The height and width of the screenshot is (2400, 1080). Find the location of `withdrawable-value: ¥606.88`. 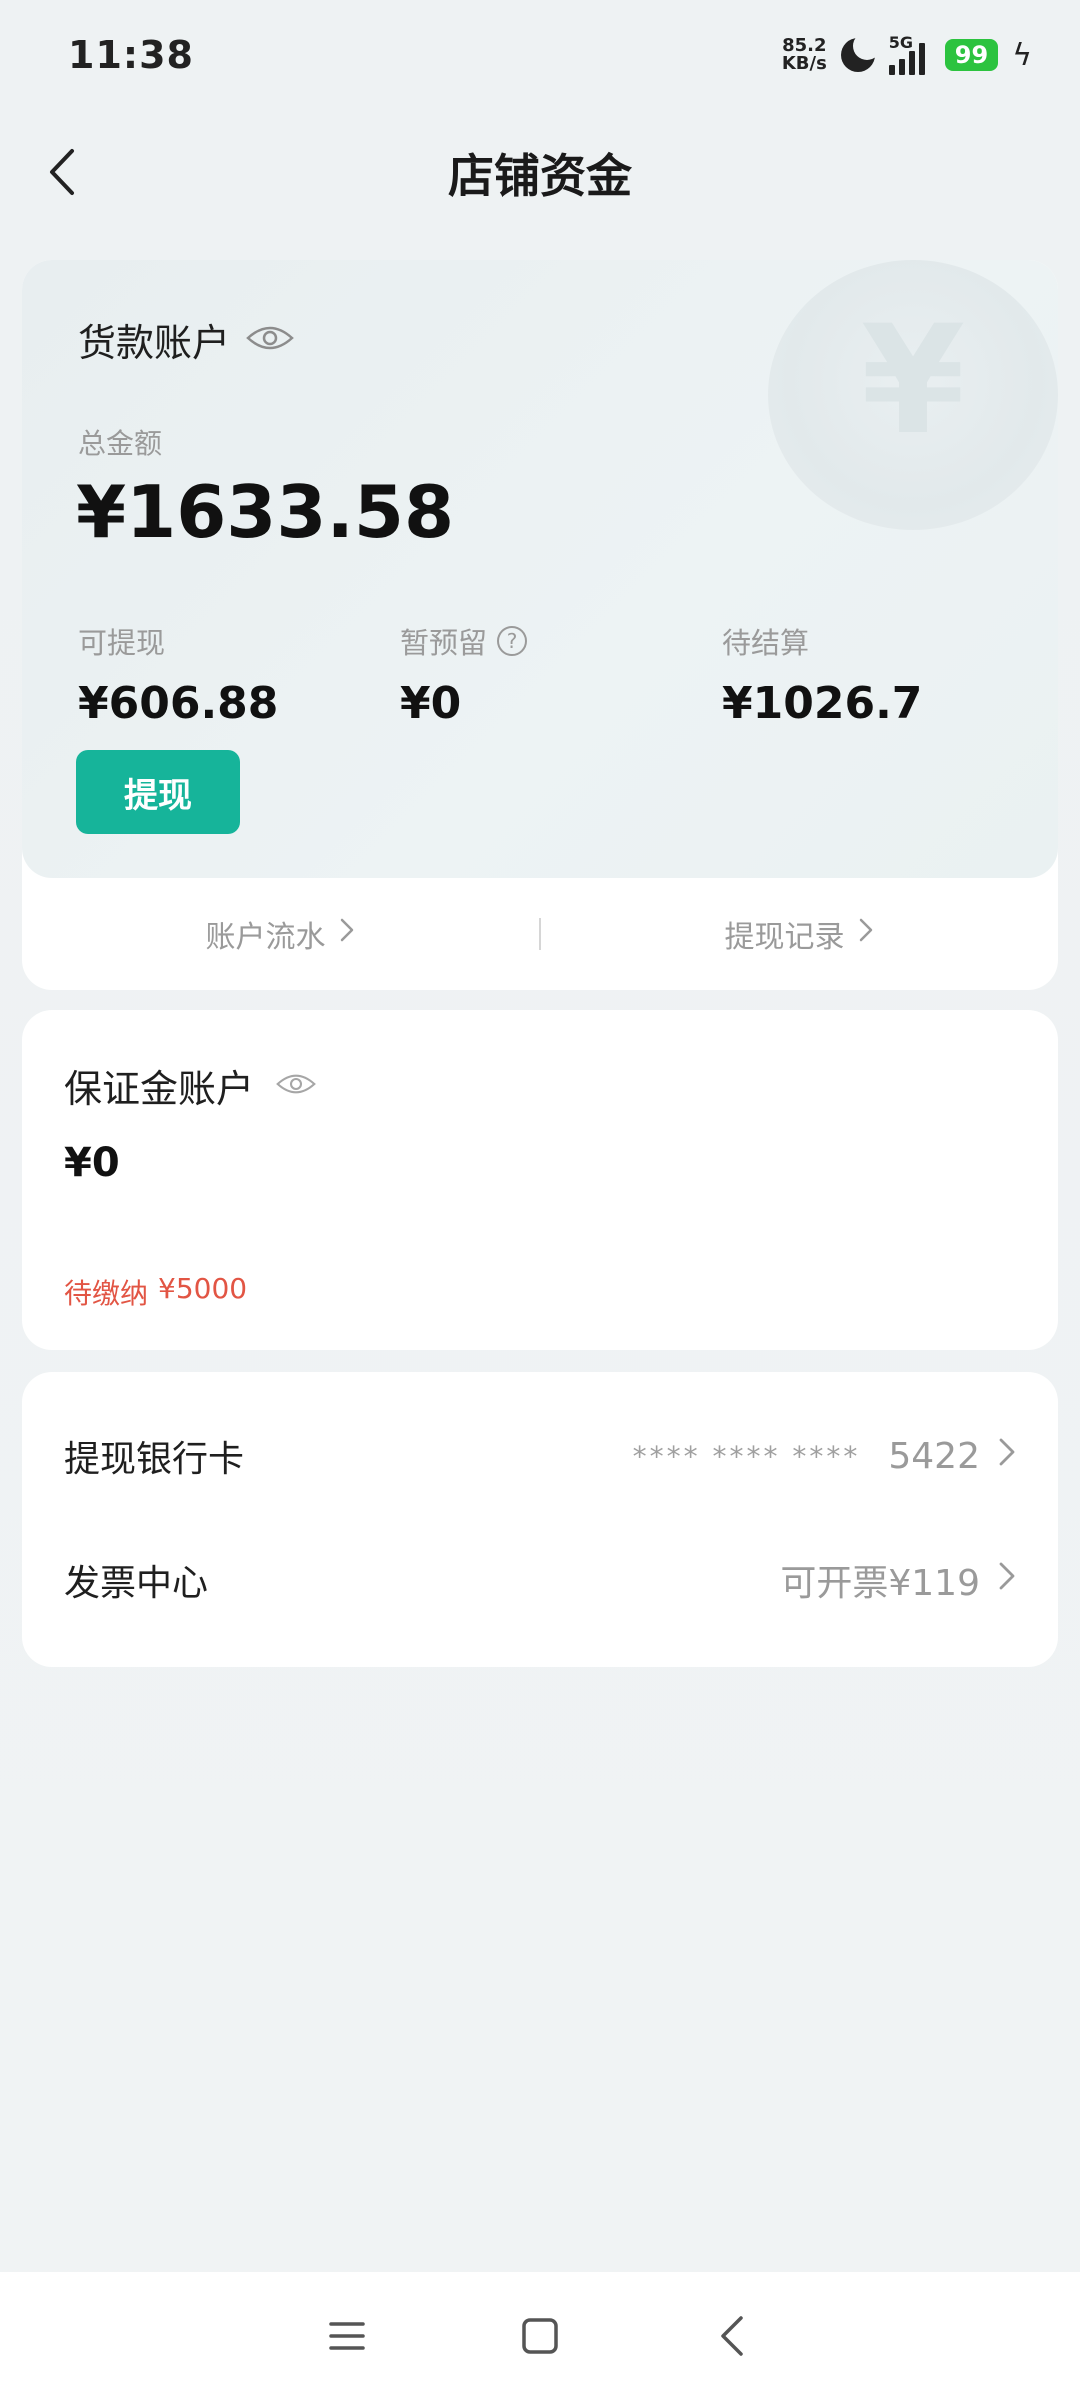

withdrawable-value: ¥606.88 is located at coordinates (178, 703).